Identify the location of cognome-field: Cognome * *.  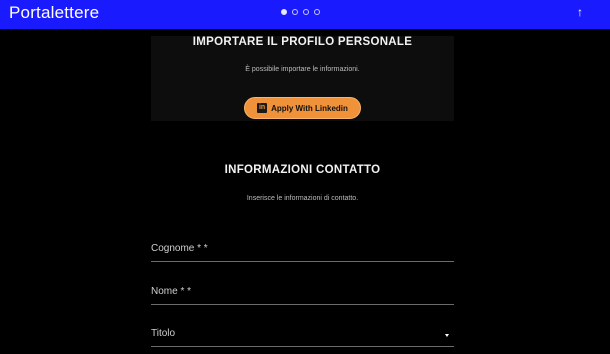
(302, 251).